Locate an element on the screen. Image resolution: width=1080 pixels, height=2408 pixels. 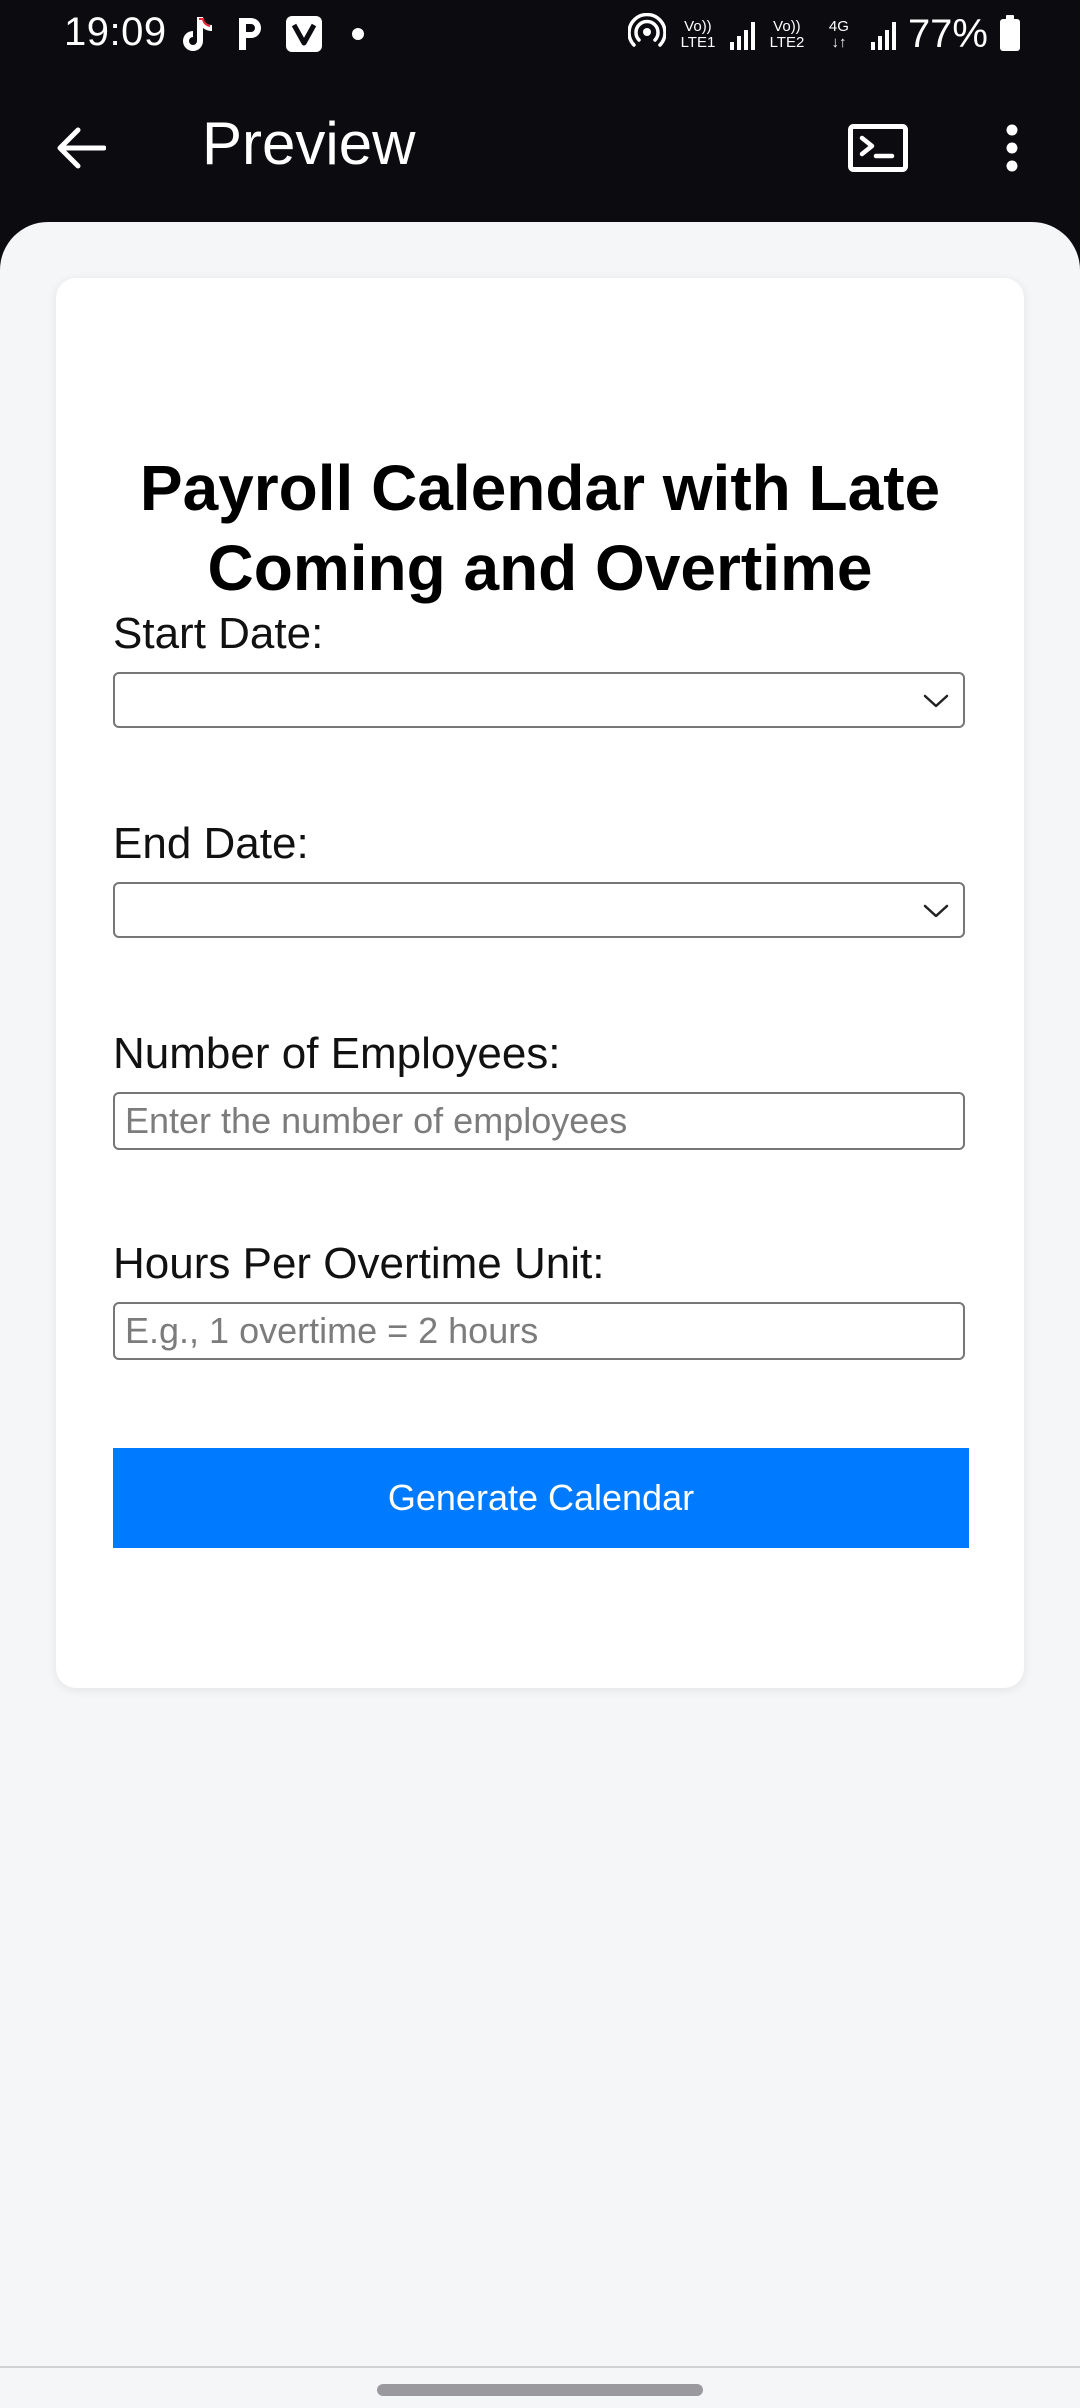
app-bar: Preview is located at coordinates (540, 147).